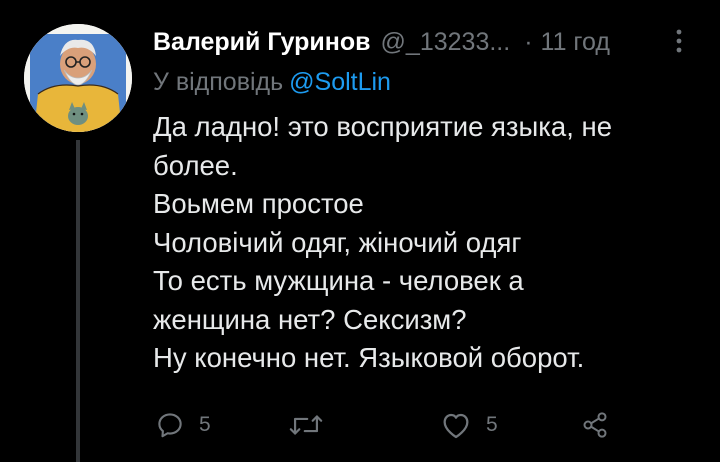  What do you see at coordinates (78, 301) in the screenshot?
I see `thread-line` at bounding box center [78, 301].